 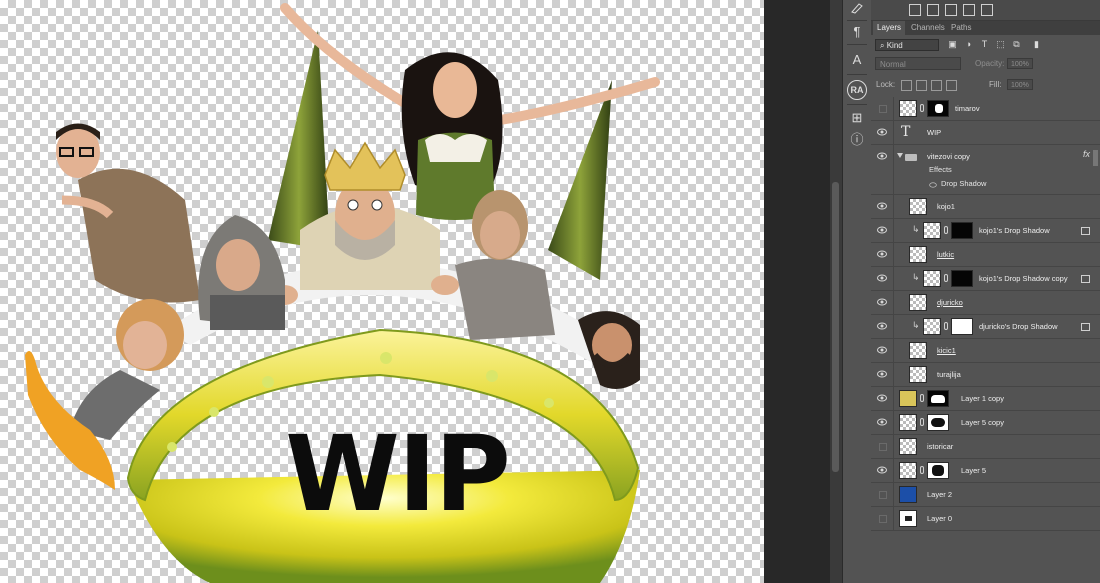 What do you see at coordinates (985, 351) in the screenshot?
I see `layer-row: kicic1` at bounding box center [985, 351].